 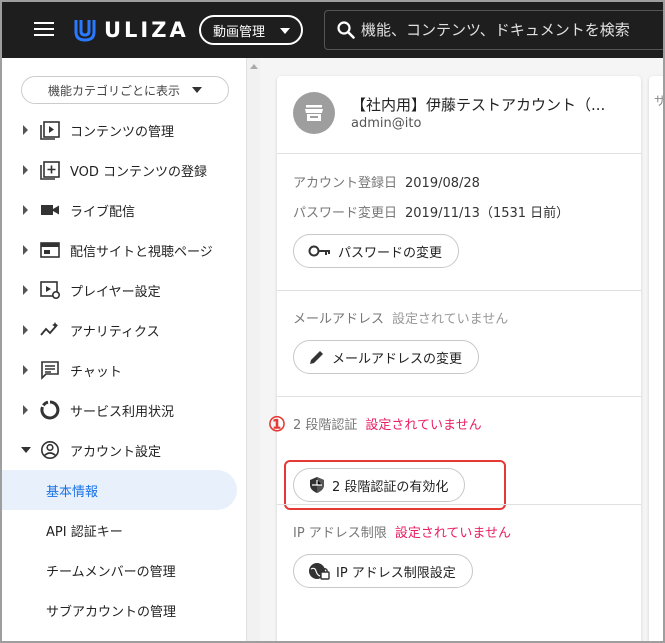 I want to click on change-email-button: メールアドレスの変更, so click(x=386, y=357).